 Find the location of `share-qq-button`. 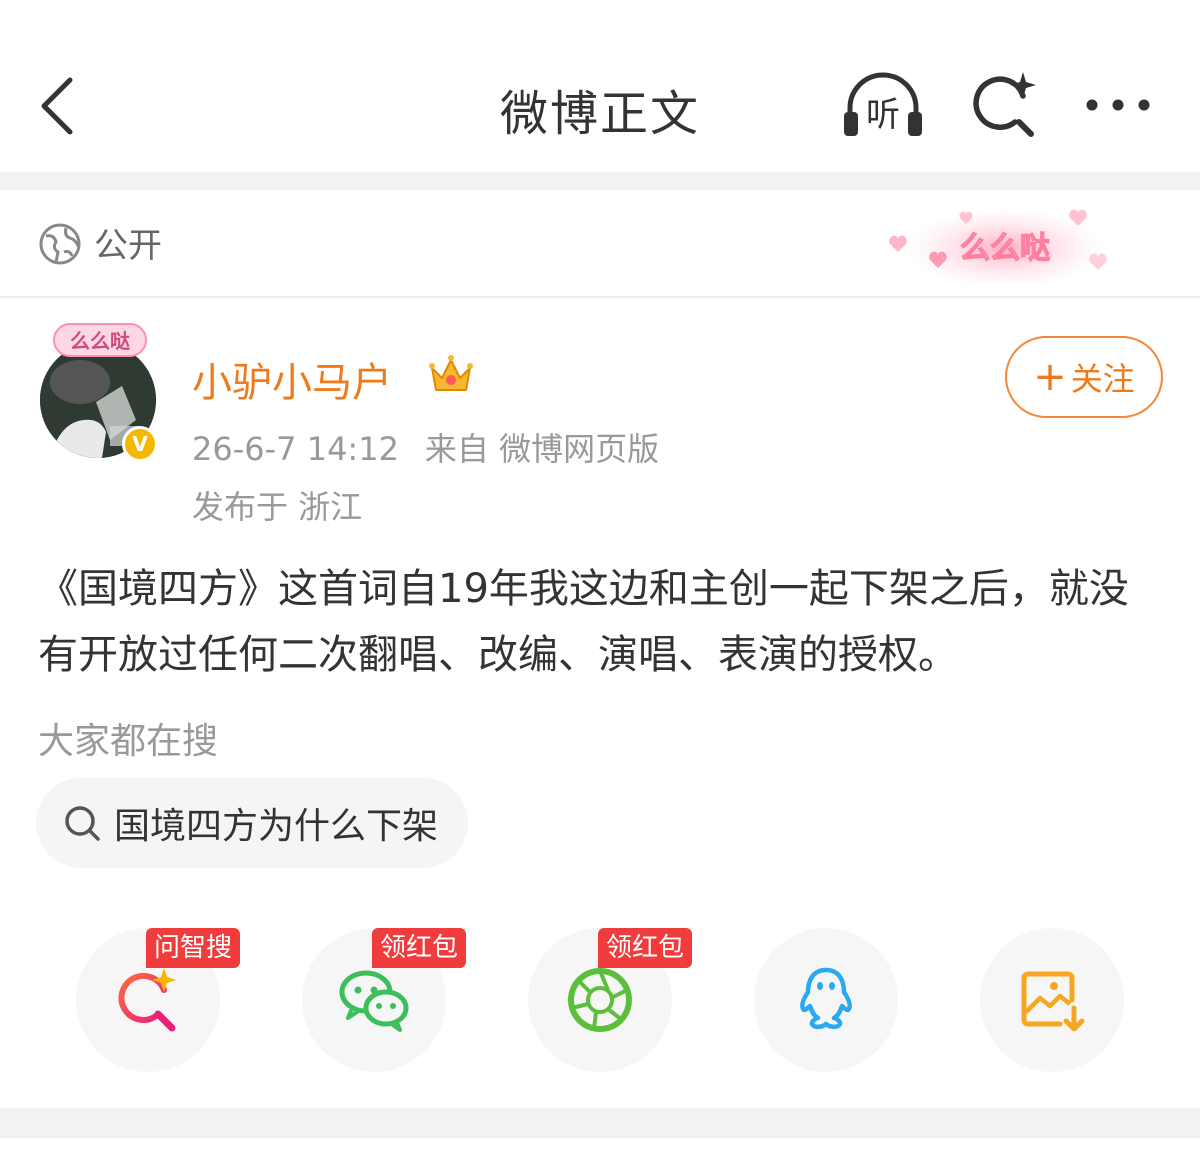

share-qq-button is located at coordinates (826, 1000).